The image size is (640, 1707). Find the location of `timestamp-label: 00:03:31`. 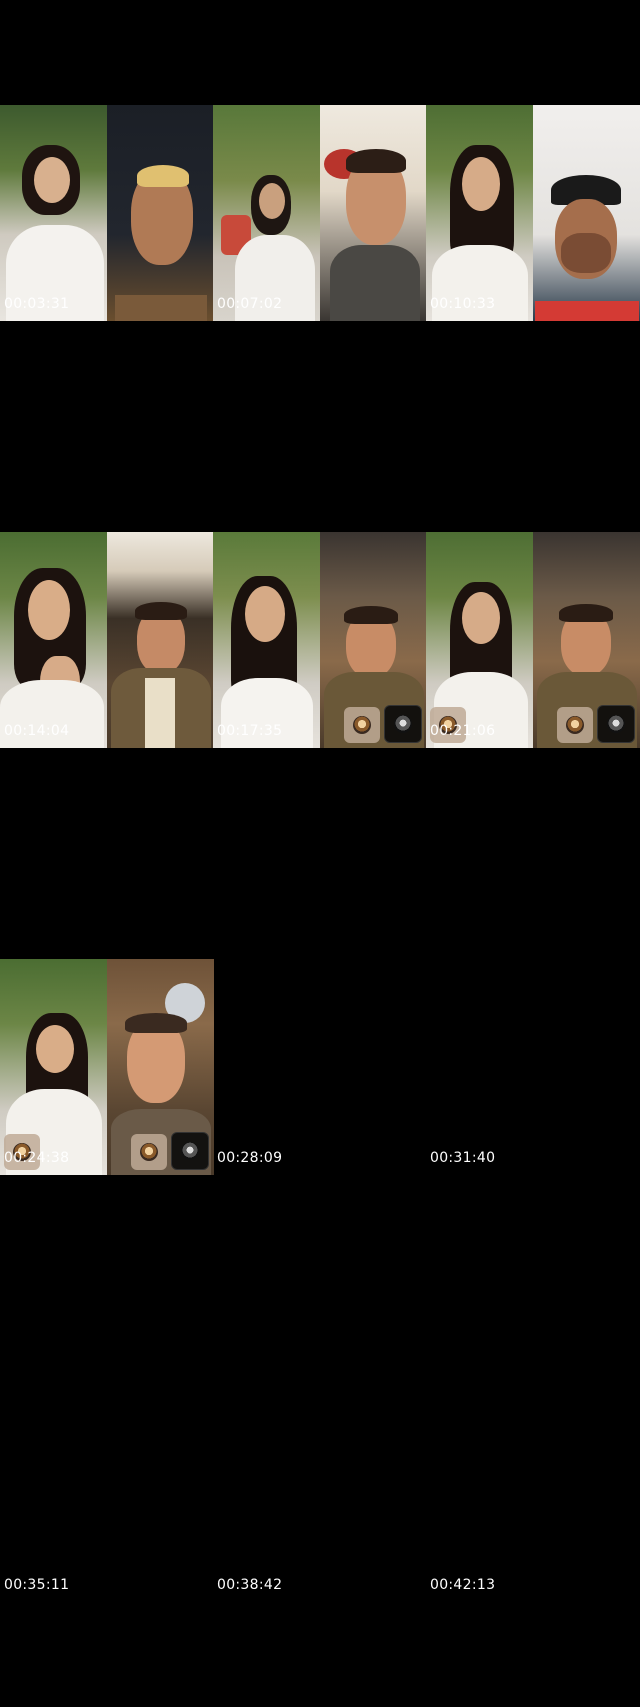

timestamp-label: 00:03:31 is located at coordinates (37, 304).